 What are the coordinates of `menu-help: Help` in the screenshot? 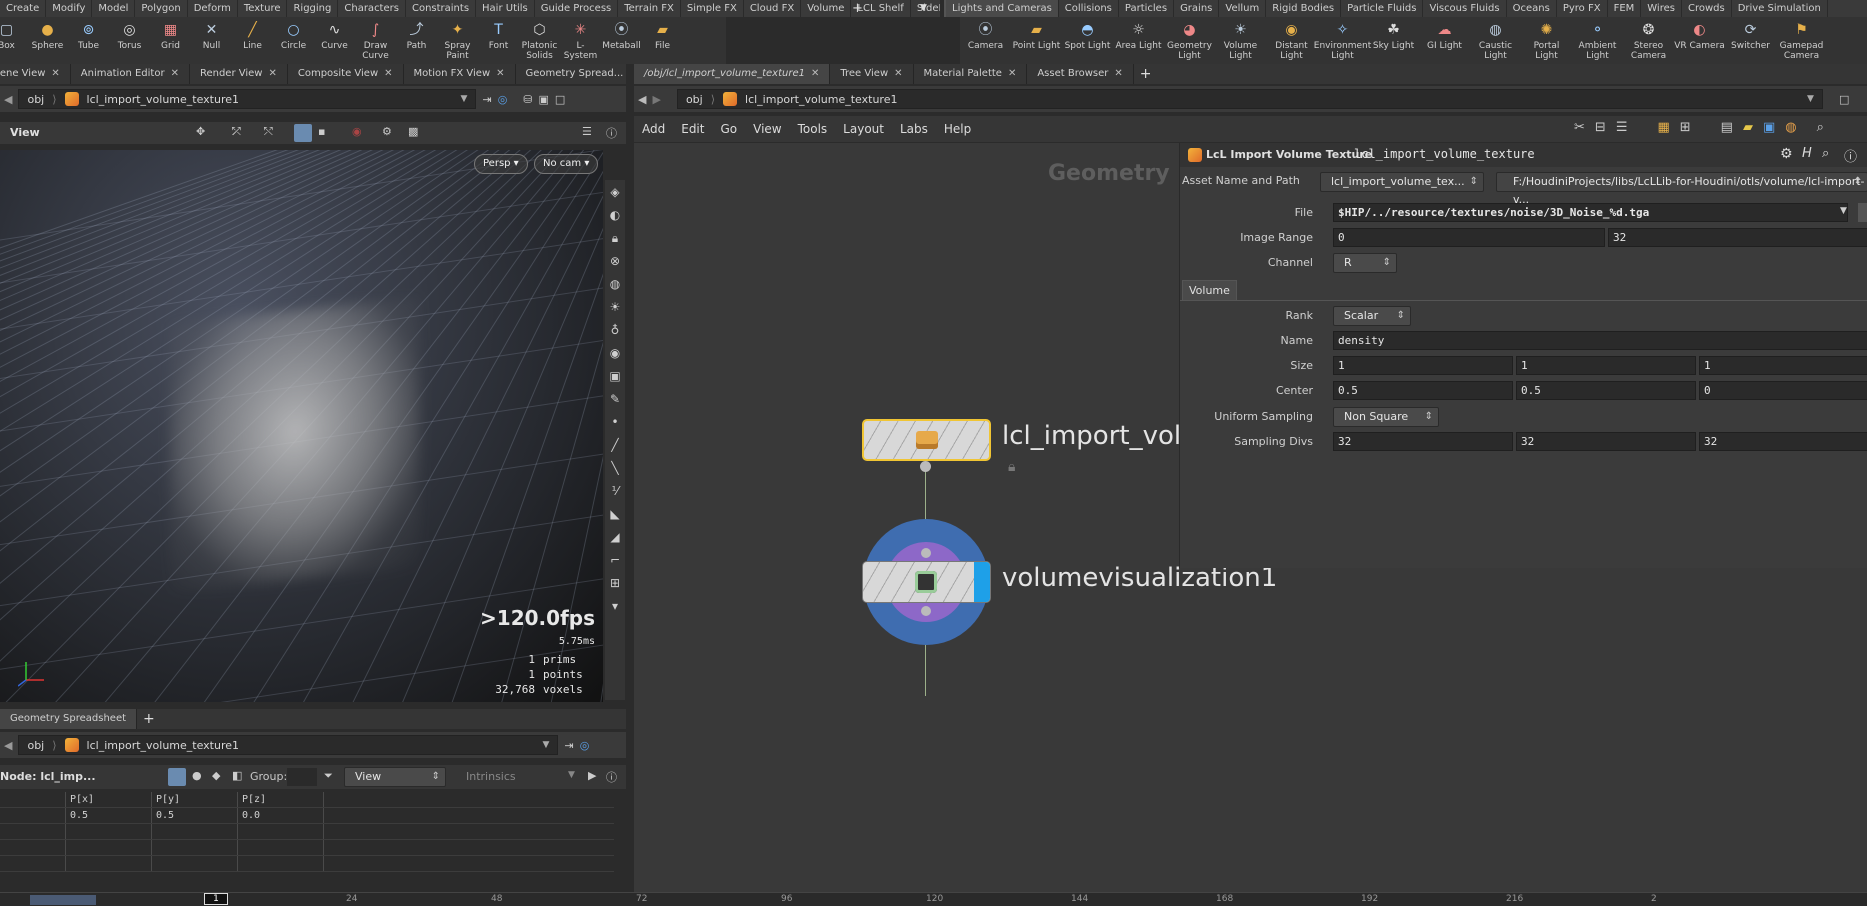 It's located at (957, 129).